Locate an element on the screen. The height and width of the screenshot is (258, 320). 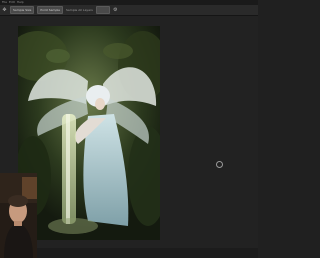
presenter-video-image is located at coordinates (18, 215).